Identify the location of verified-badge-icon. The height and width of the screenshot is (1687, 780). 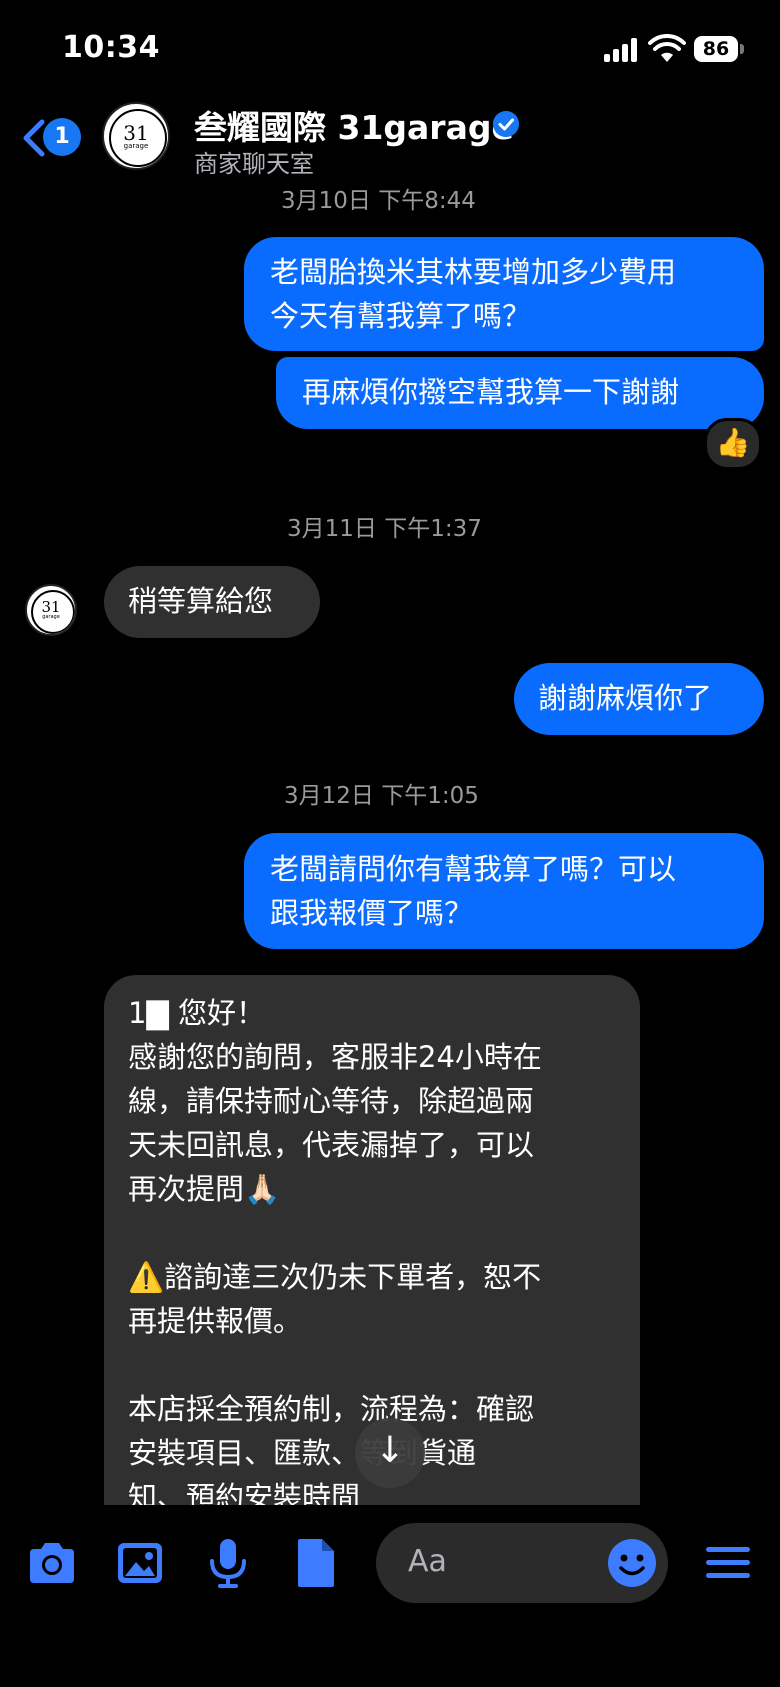
(506, 124).